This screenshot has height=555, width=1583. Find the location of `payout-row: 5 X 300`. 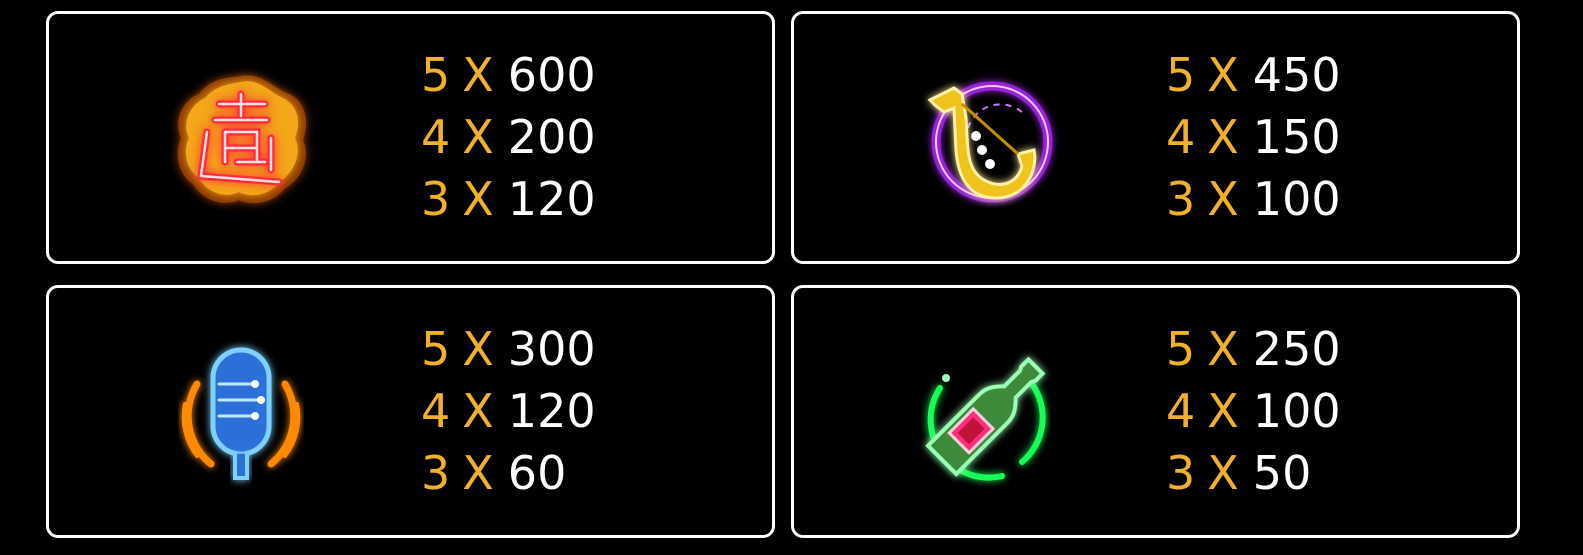

payout-row: 5 X 300 is located at coordinates (586, 349).